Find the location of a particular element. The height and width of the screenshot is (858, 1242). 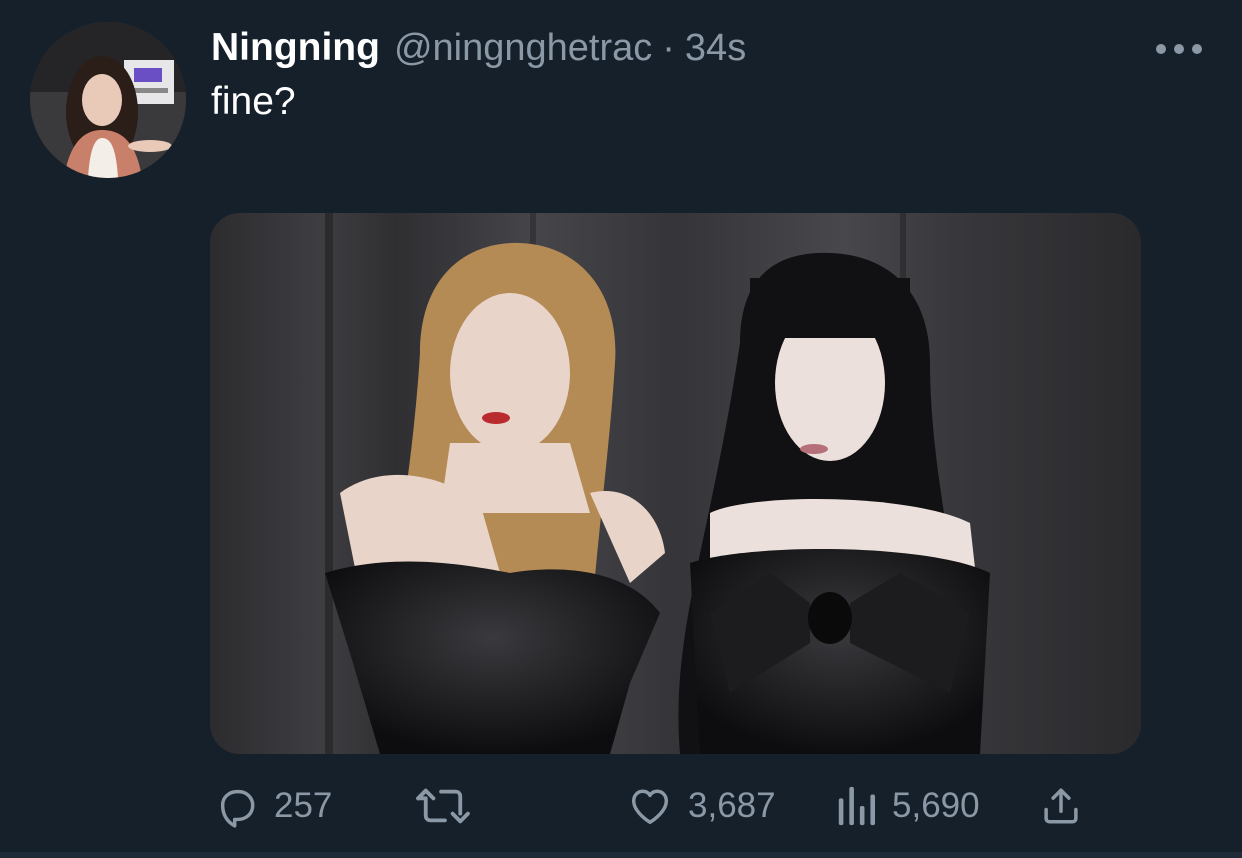

tweet-header: Ningning @ningnghetrac · 34s is located at coordinates (478, 49).